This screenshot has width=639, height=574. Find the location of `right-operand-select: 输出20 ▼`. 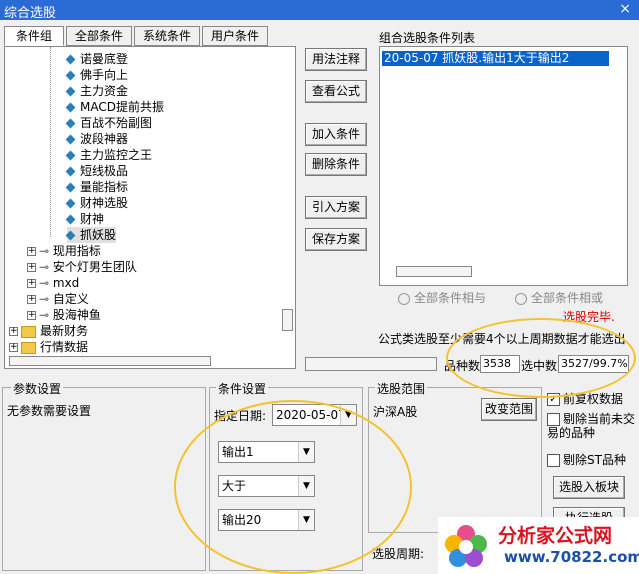

right-operand-select: 输出20 ▼ is located at coordinates (266, 520).